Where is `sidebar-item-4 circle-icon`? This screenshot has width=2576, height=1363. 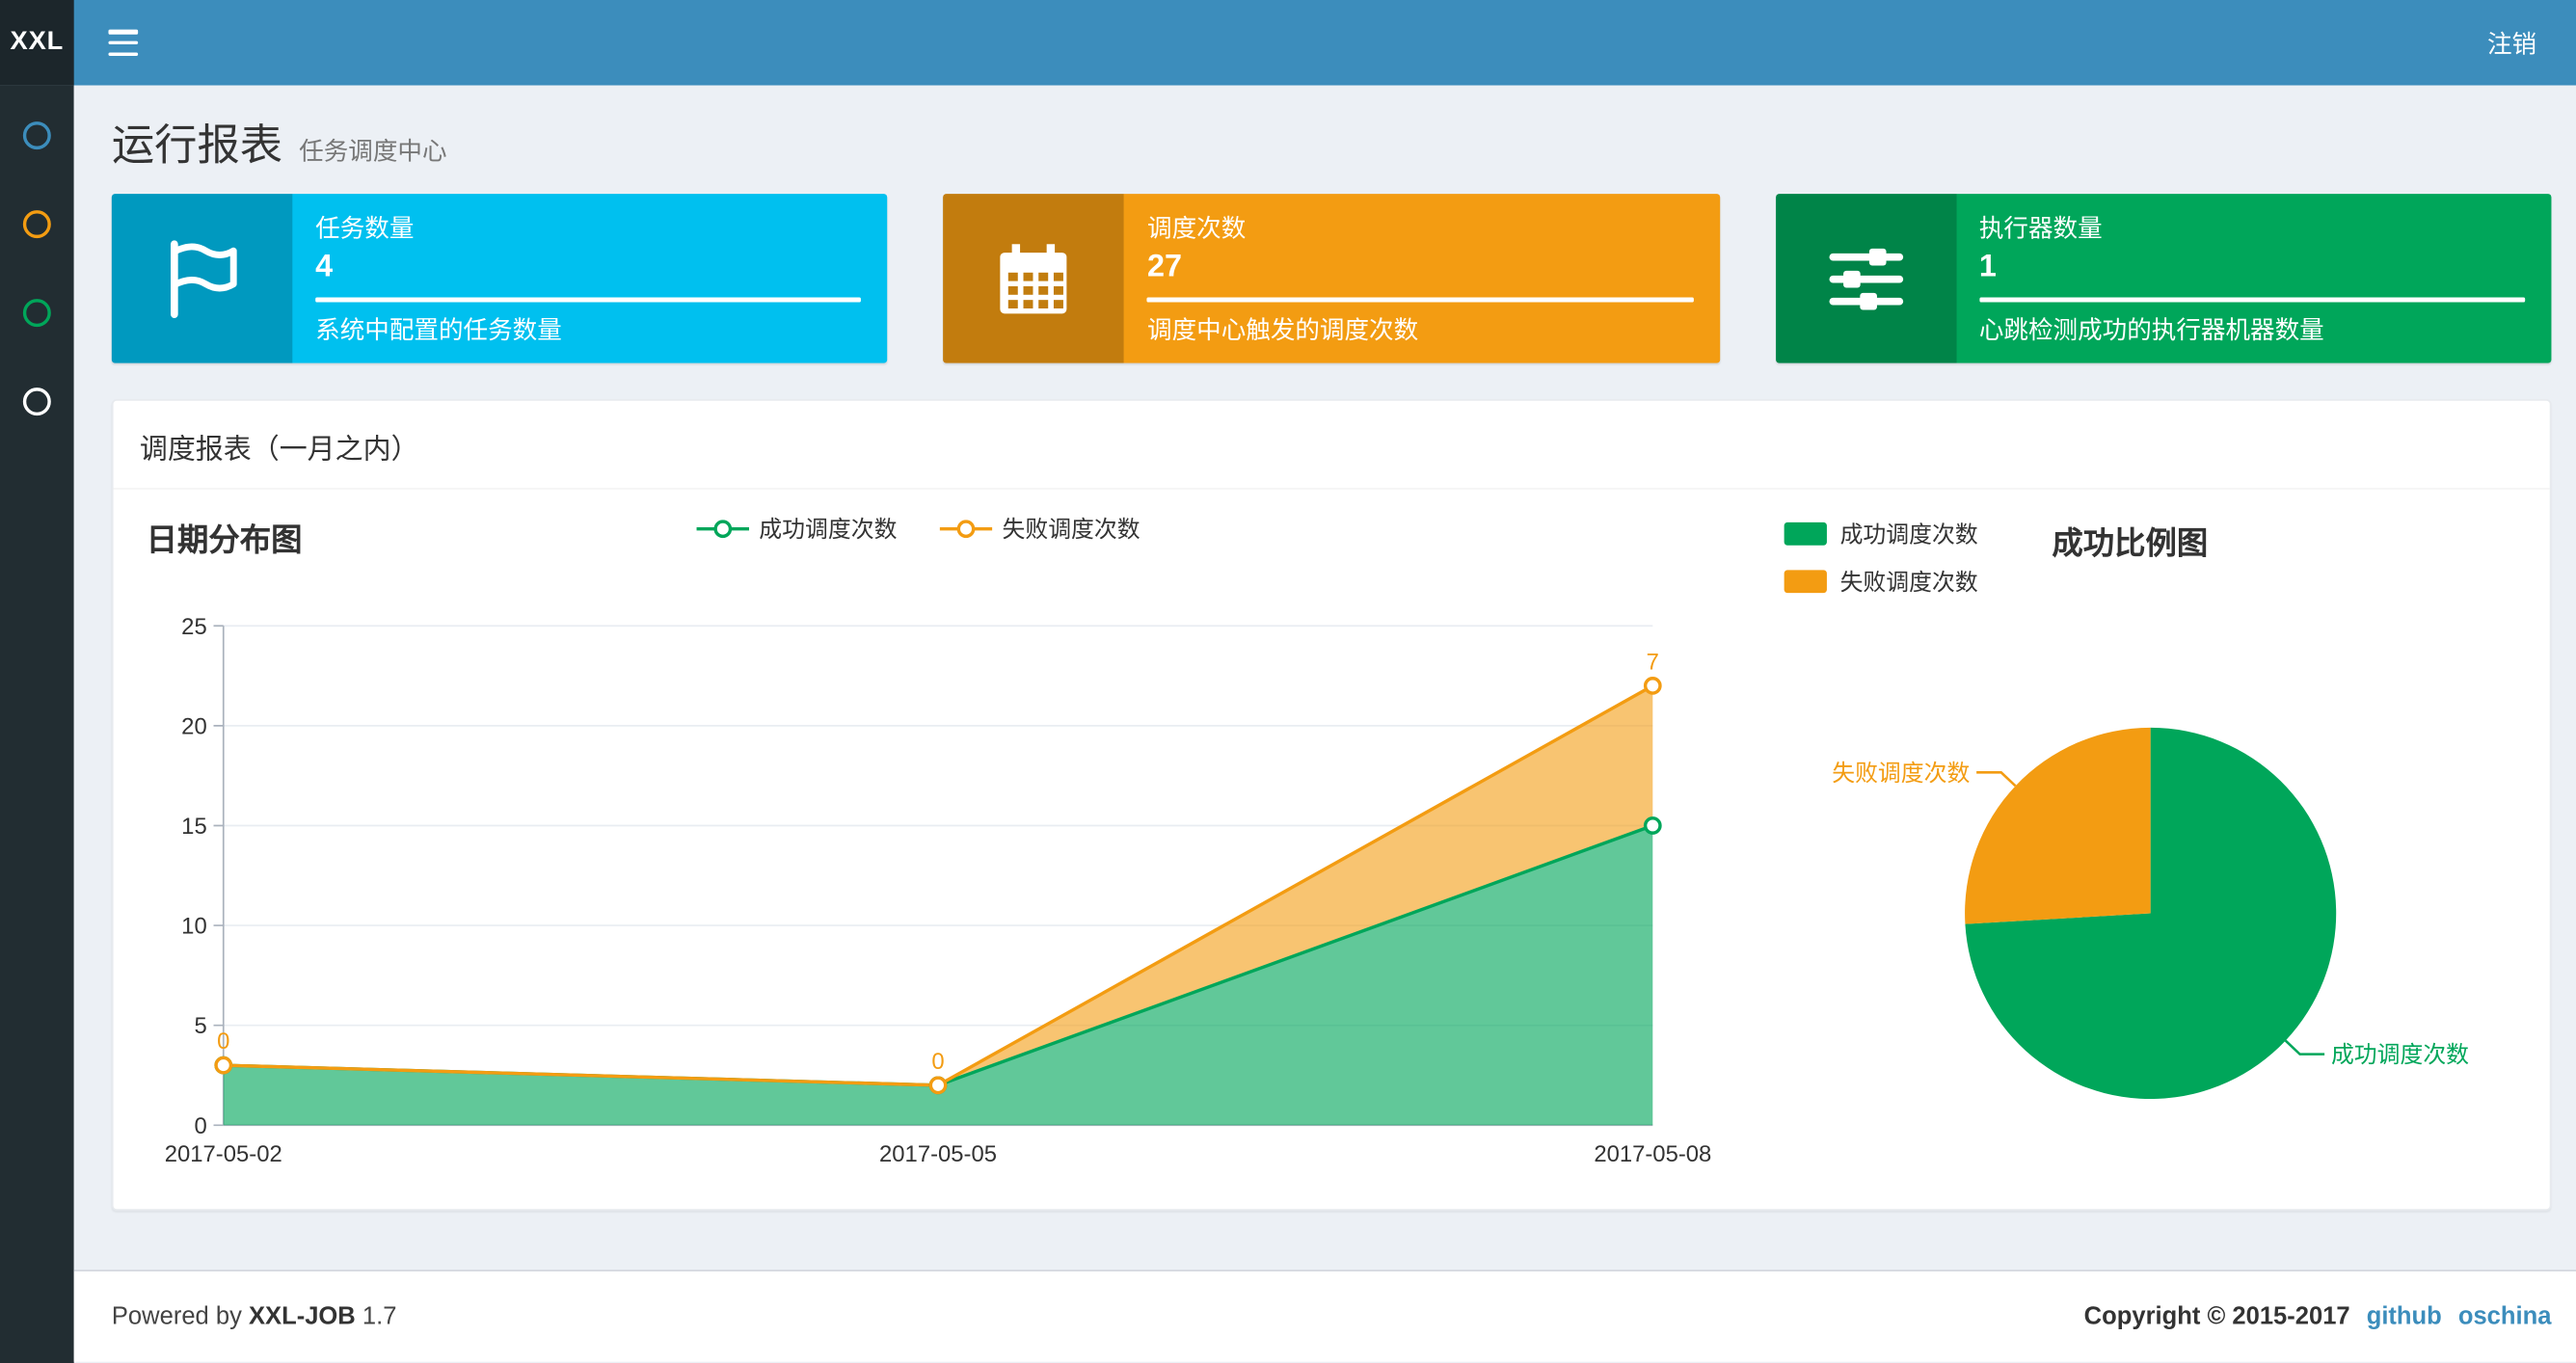 sidebar-item-4 circle-icon is located at coordinates (37, 402).